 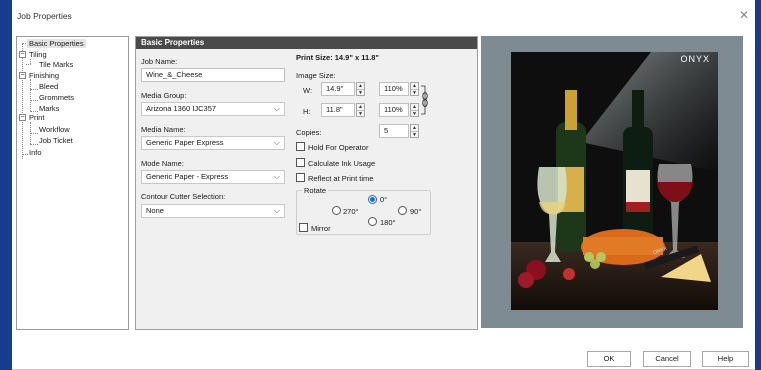 I want to click on height-spinner: ▲ ▼, so click(x=360, y=110).